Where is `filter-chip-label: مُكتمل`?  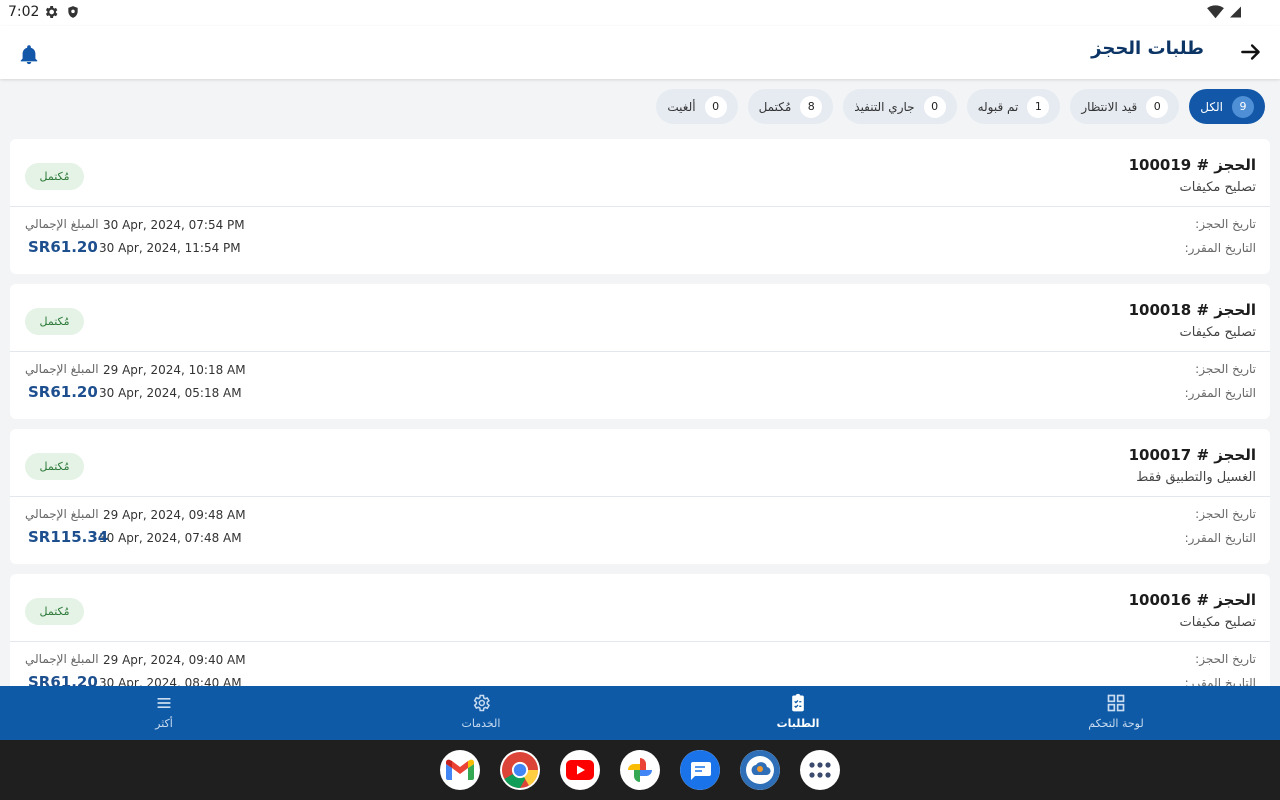
filter-chip-label: مُكتمل is located at coordinates (775, 106).